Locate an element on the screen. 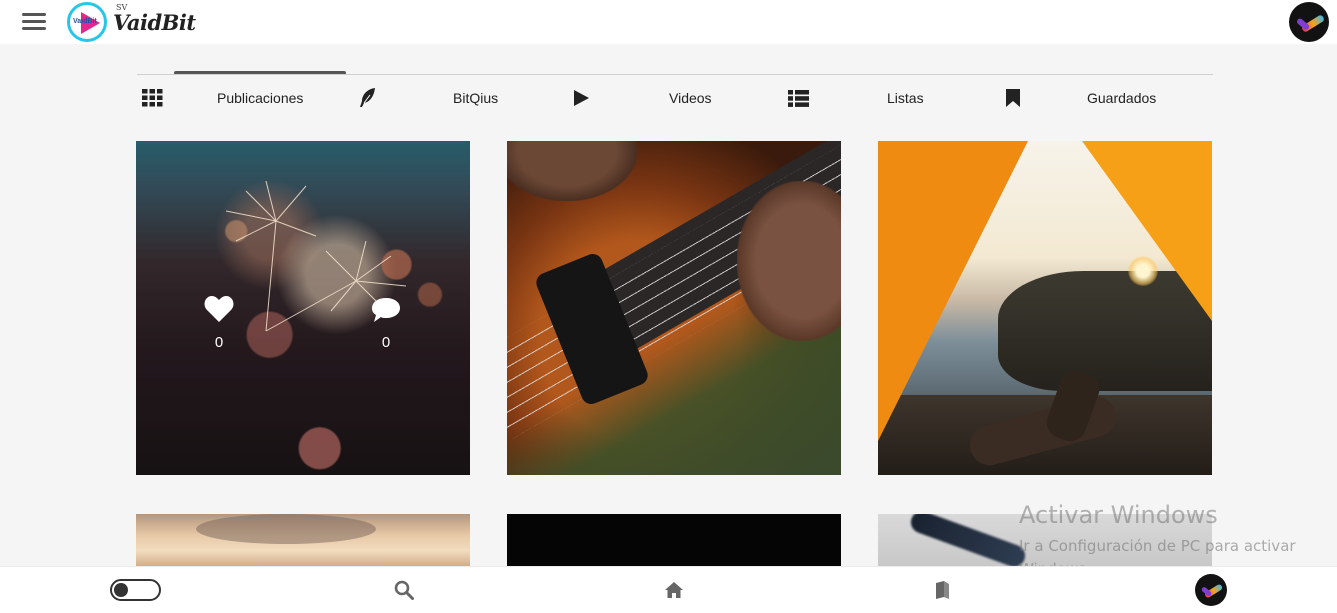 Image resolution: width=1337 pixels, height=613 pixels. play-icon is located at coordinates (581, 98).